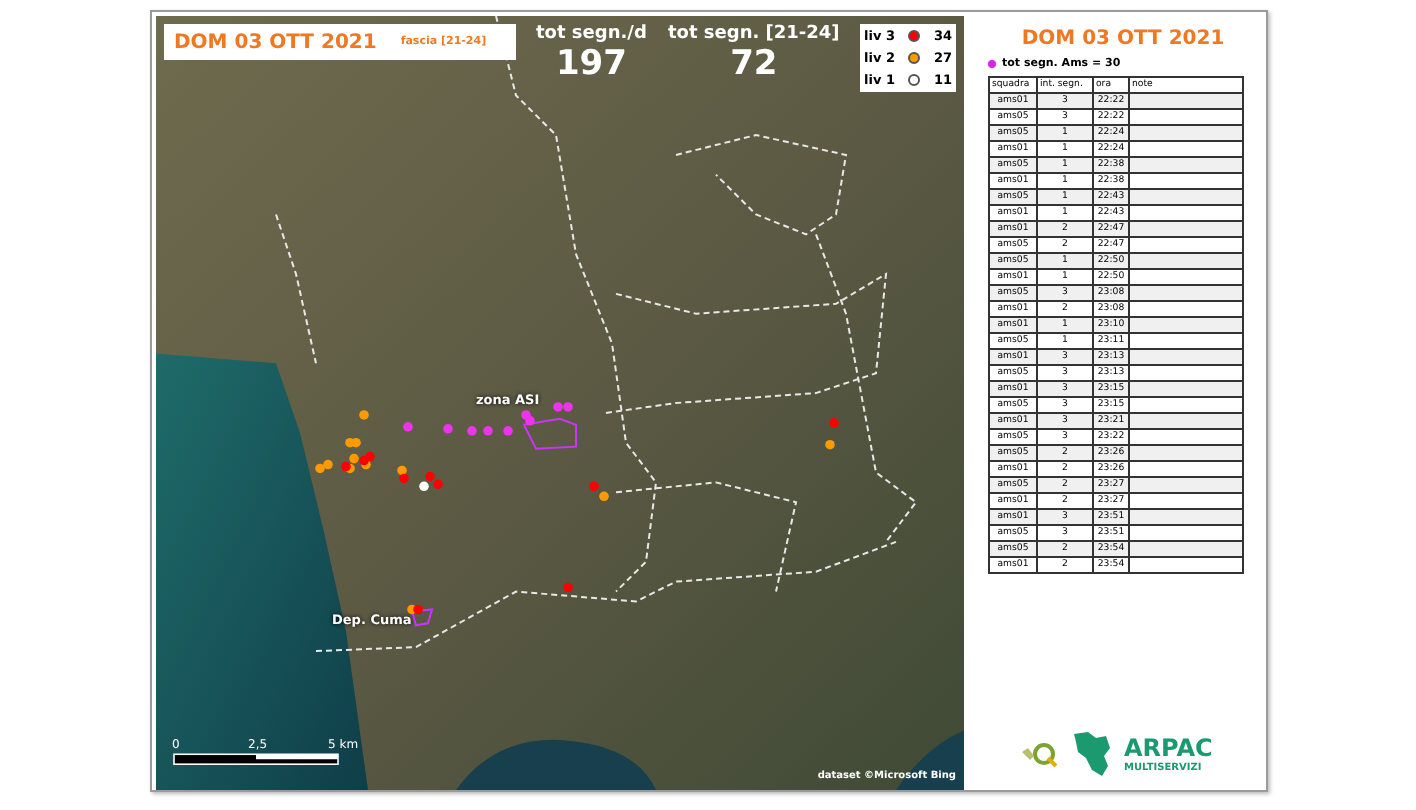  I want to click on q-logo-icon, so click(1040, 754).